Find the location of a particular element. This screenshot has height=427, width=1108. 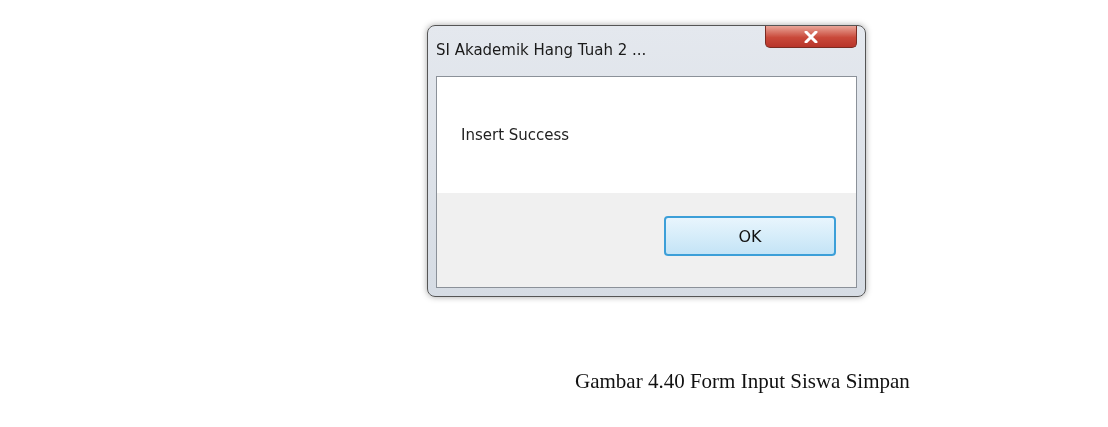

close-button is located at coordinates (811, 37).